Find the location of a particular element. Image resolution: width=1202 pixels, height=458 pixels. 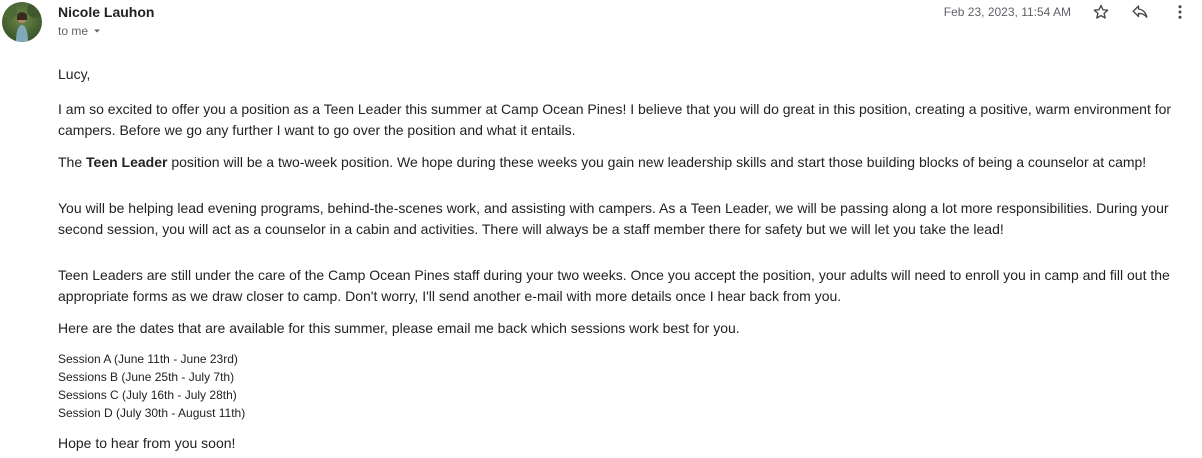

avatar is located at coordinates (22, 22).